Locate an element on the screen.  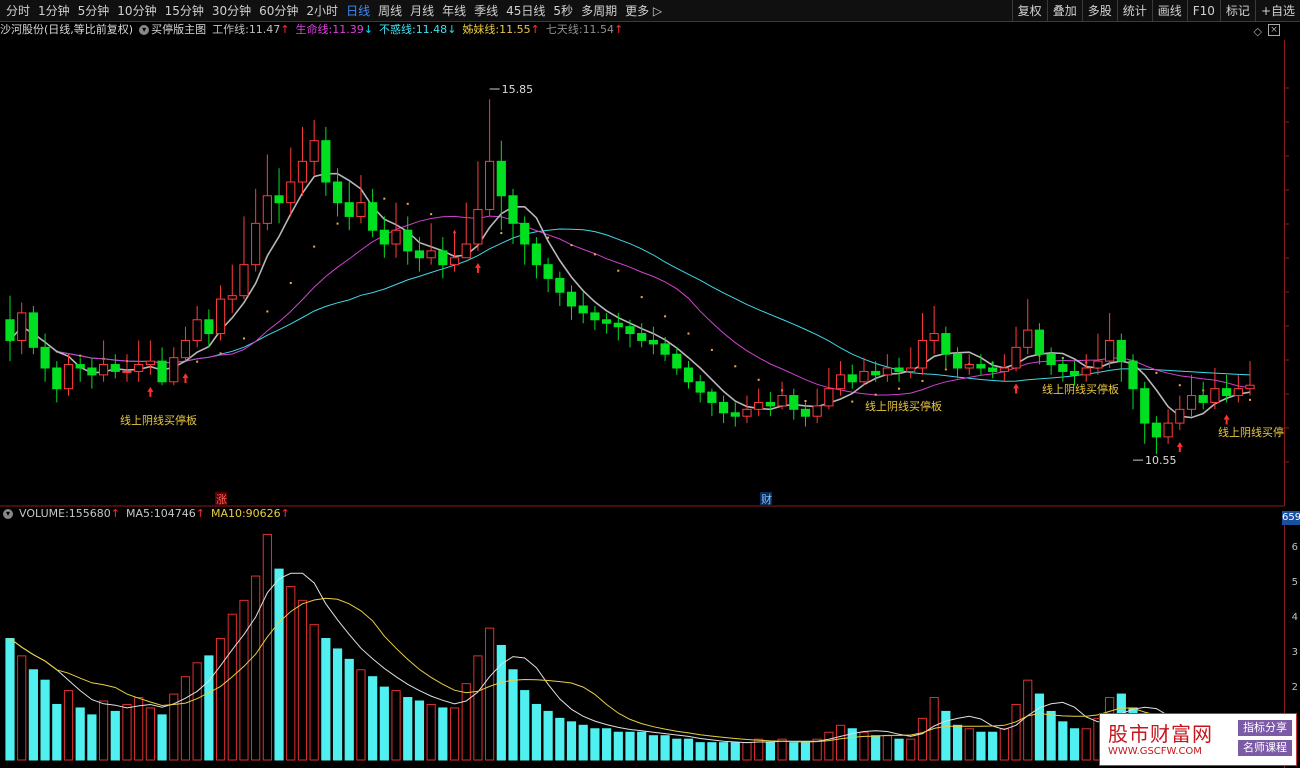
legend-arrow-icon: ↑ is located at coordinates (115, 513).